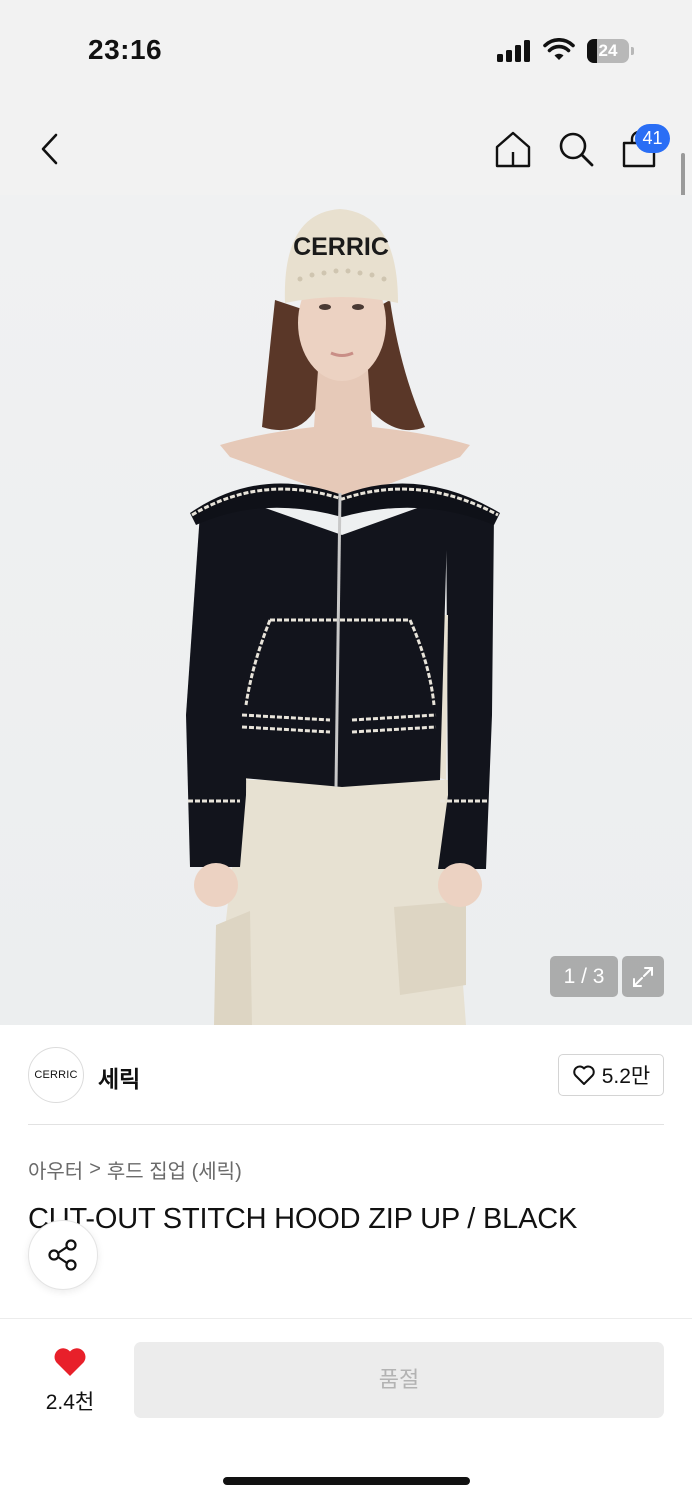  What do you see at coordinates (174, 1169) in the screenshot?
I see `breadcrumb-subcategory: 후드 집업 (세릭)` at bounding box center [174, 1169].